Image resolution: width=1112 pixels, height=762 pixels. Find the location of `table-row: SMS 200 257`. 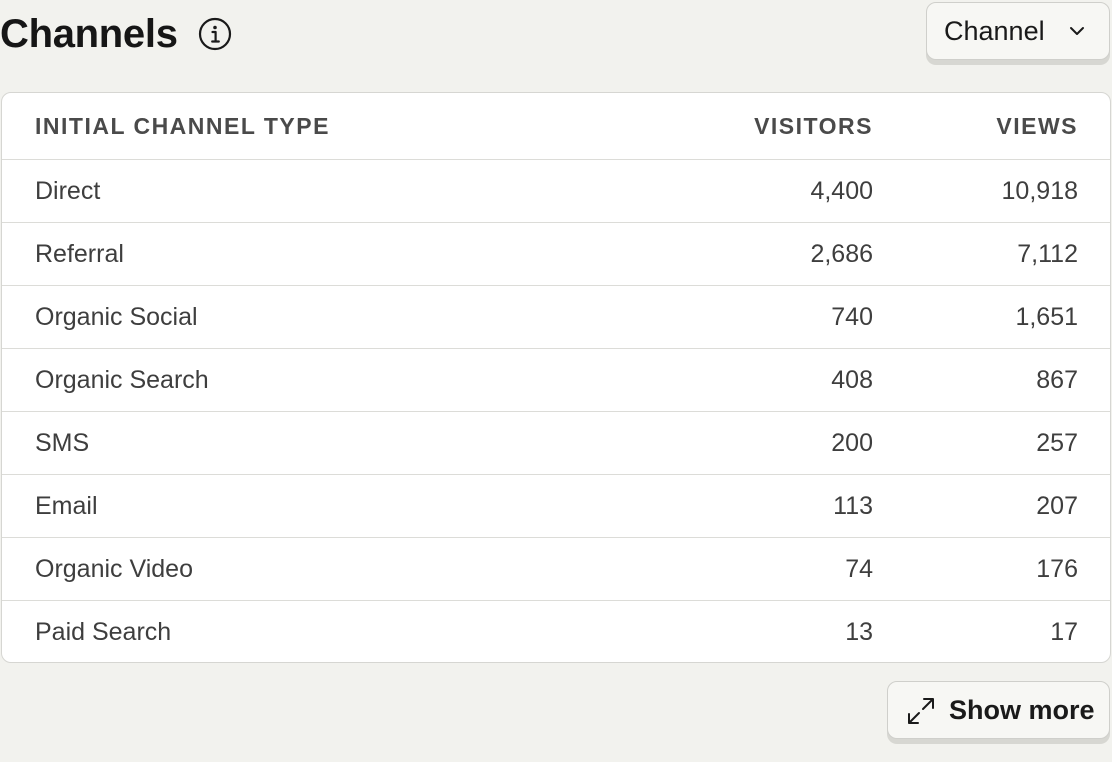

table-row: SMS 200 257 is located at coordinates (556, 443).